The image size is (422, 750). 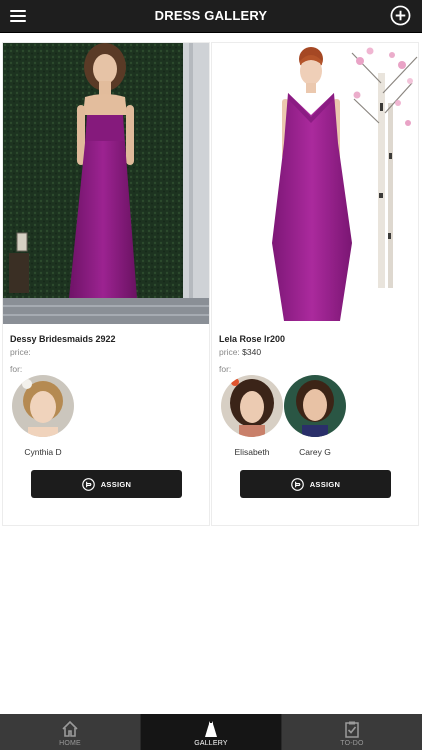 What do you see at coordinates (211, 729) in the screenshot?
I see `dress-icon` at bounding box center [211, 729].